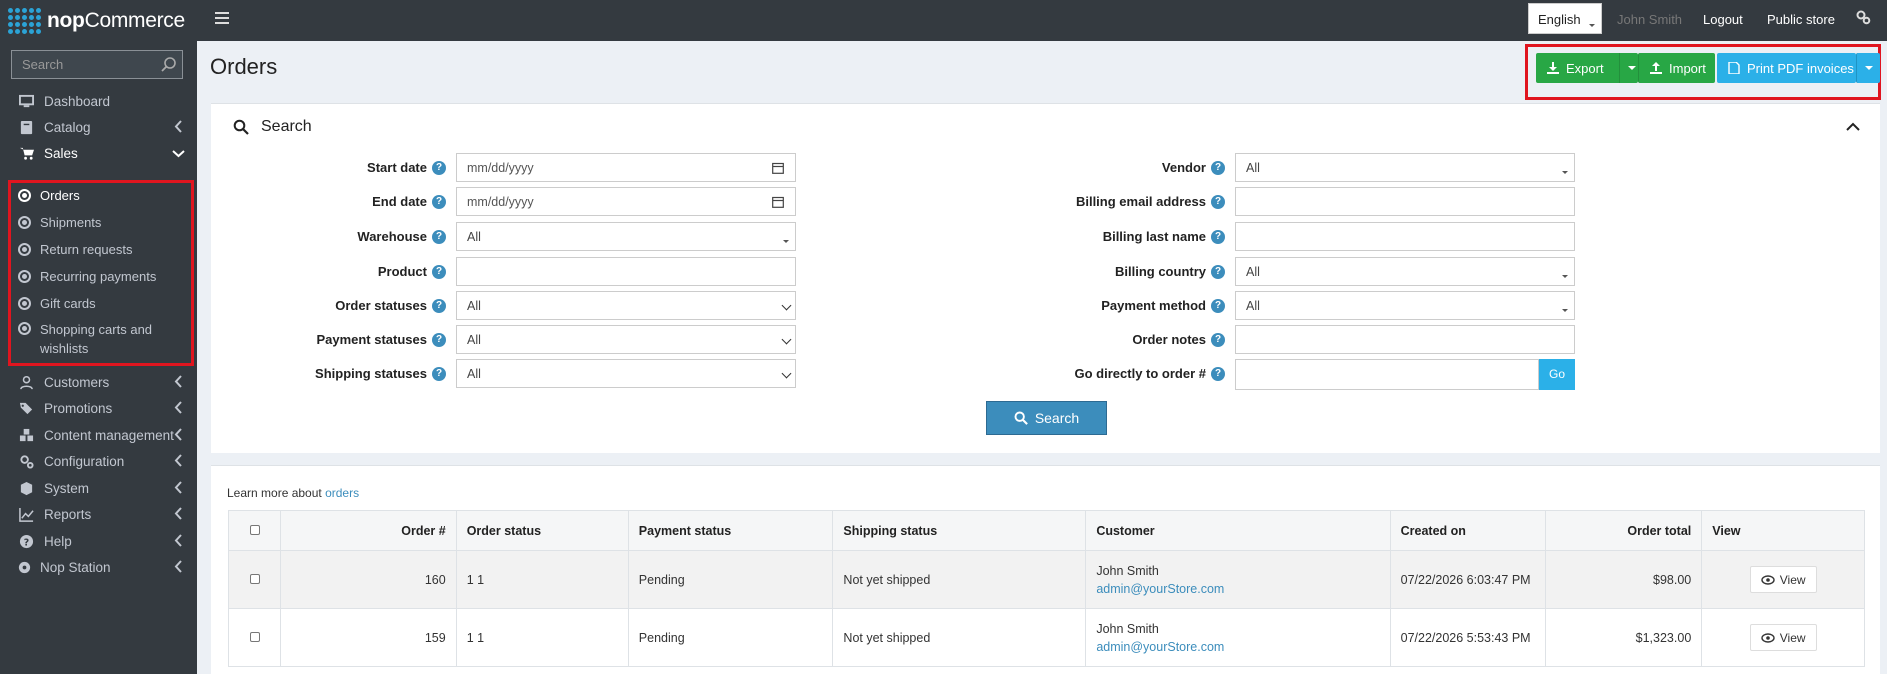  I want to click on billing-last-name-input, so click(1405, 236).